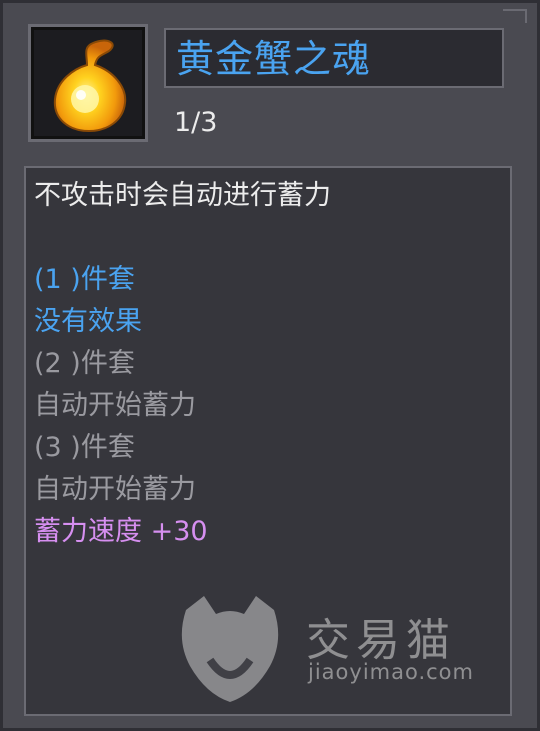 The image size is (540, 731). Describe the element at coordinates (84, 363) in the screenshot. I see `set-2-header: (2 )件套` at that location.